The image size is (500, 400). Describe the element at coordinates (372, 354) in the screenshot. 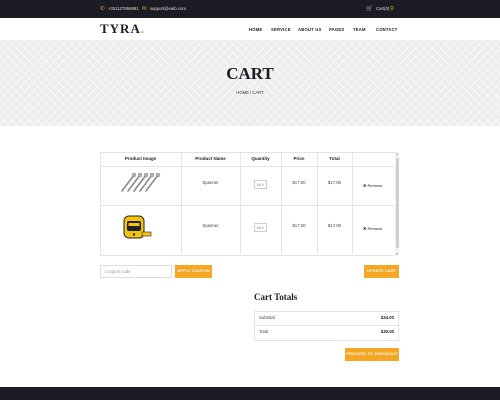

I see `proceed-to-checkout-button: PROCEED TO CHECKOUT` at that location.